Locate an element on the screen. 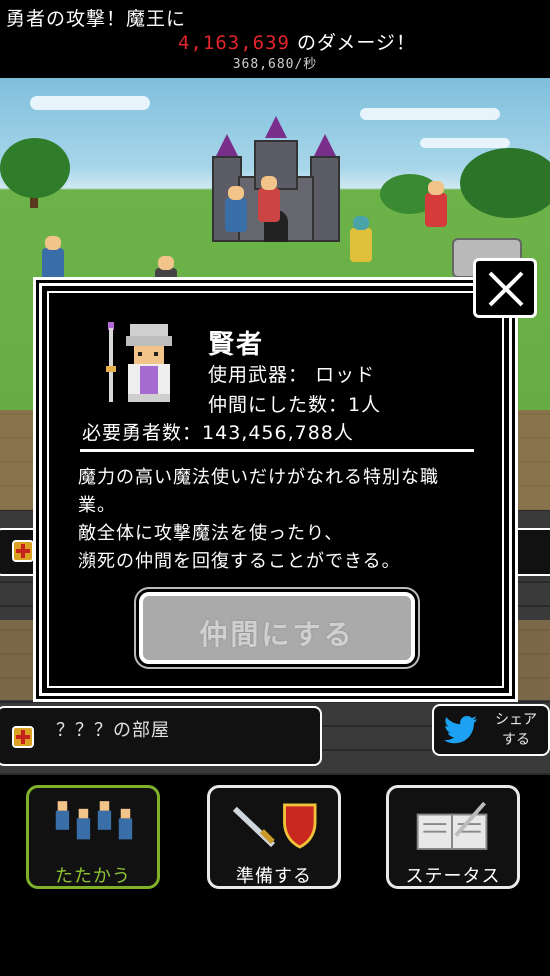  divider is located at coordinates (277, 450).